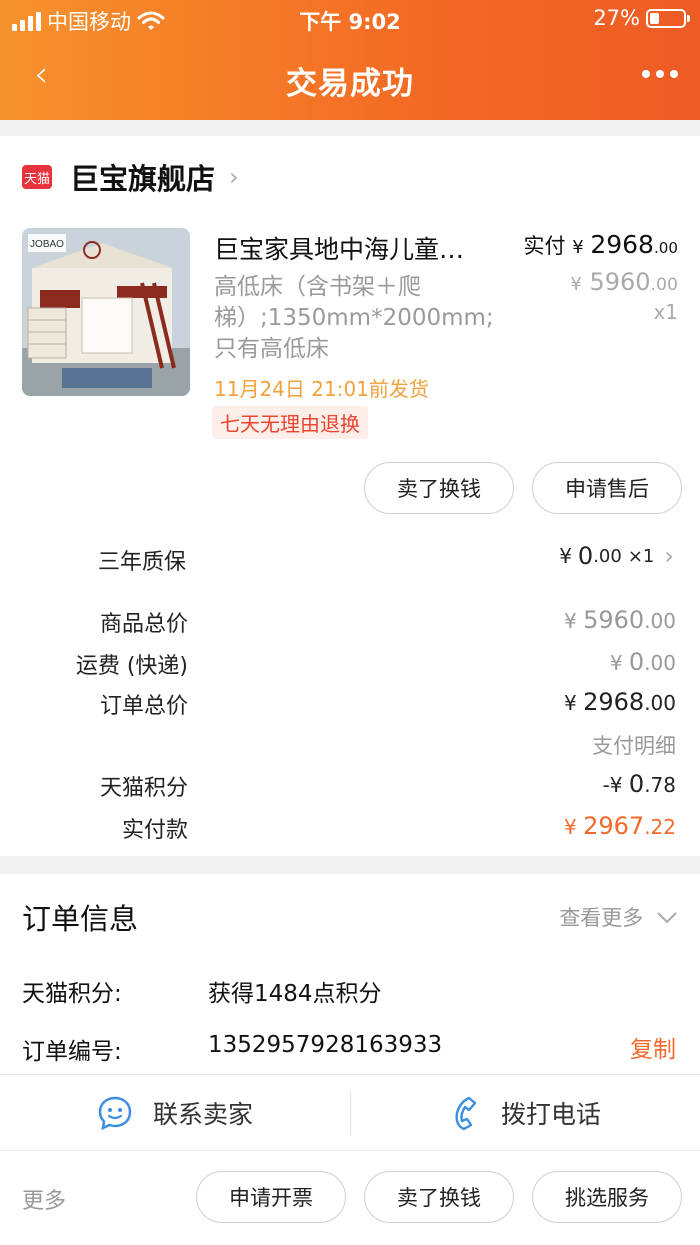 This screenshot has width=700, height=1245. Describe the element at coordinates (668, 18) in the screenshot. I see `battery-icon` at that location.